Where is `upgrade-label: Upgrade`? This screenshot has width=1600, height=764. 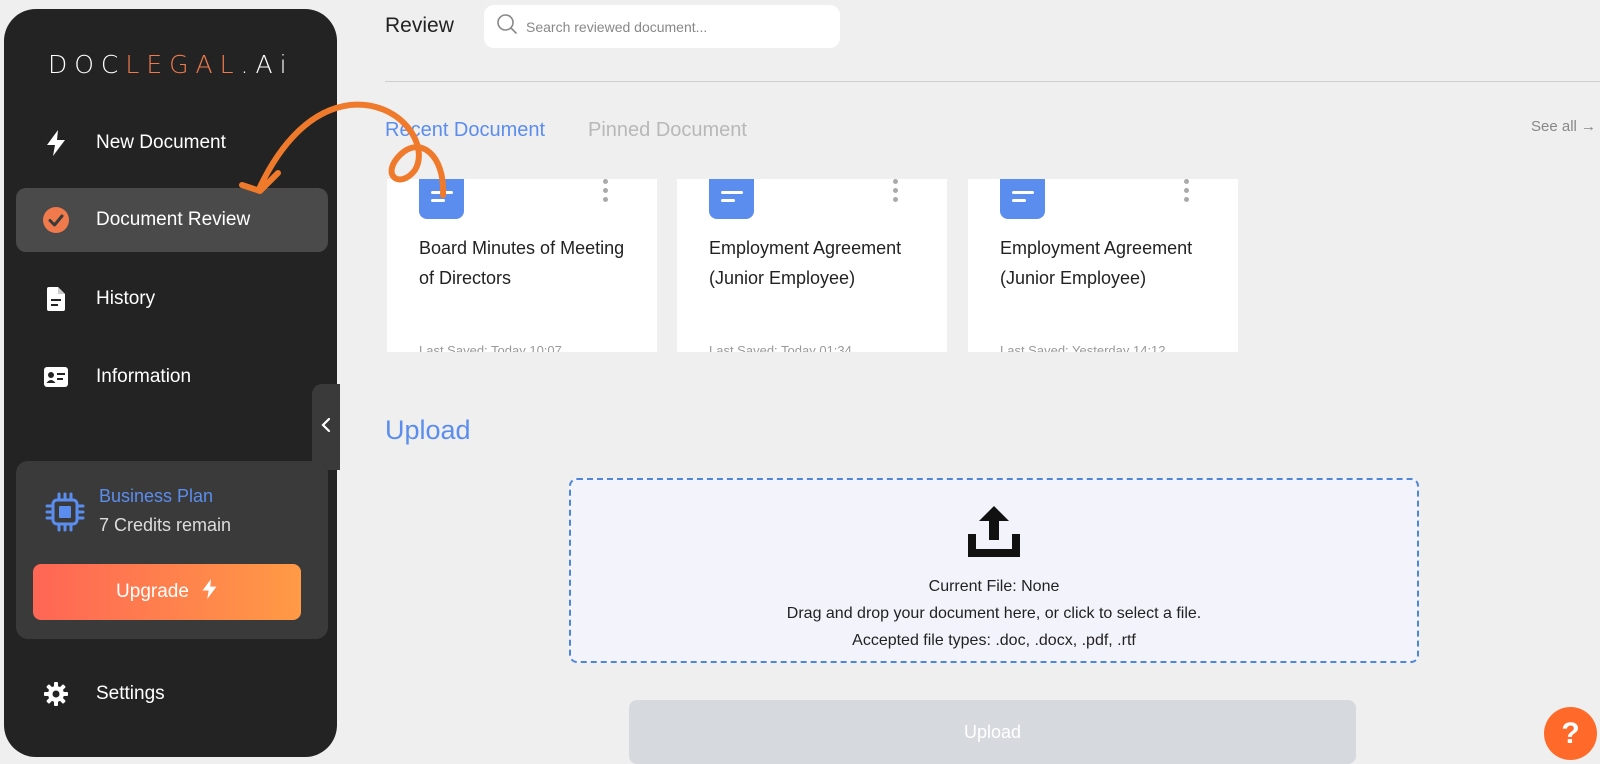 upgrade-label: Upgrade is located at coordinates (152, 591).